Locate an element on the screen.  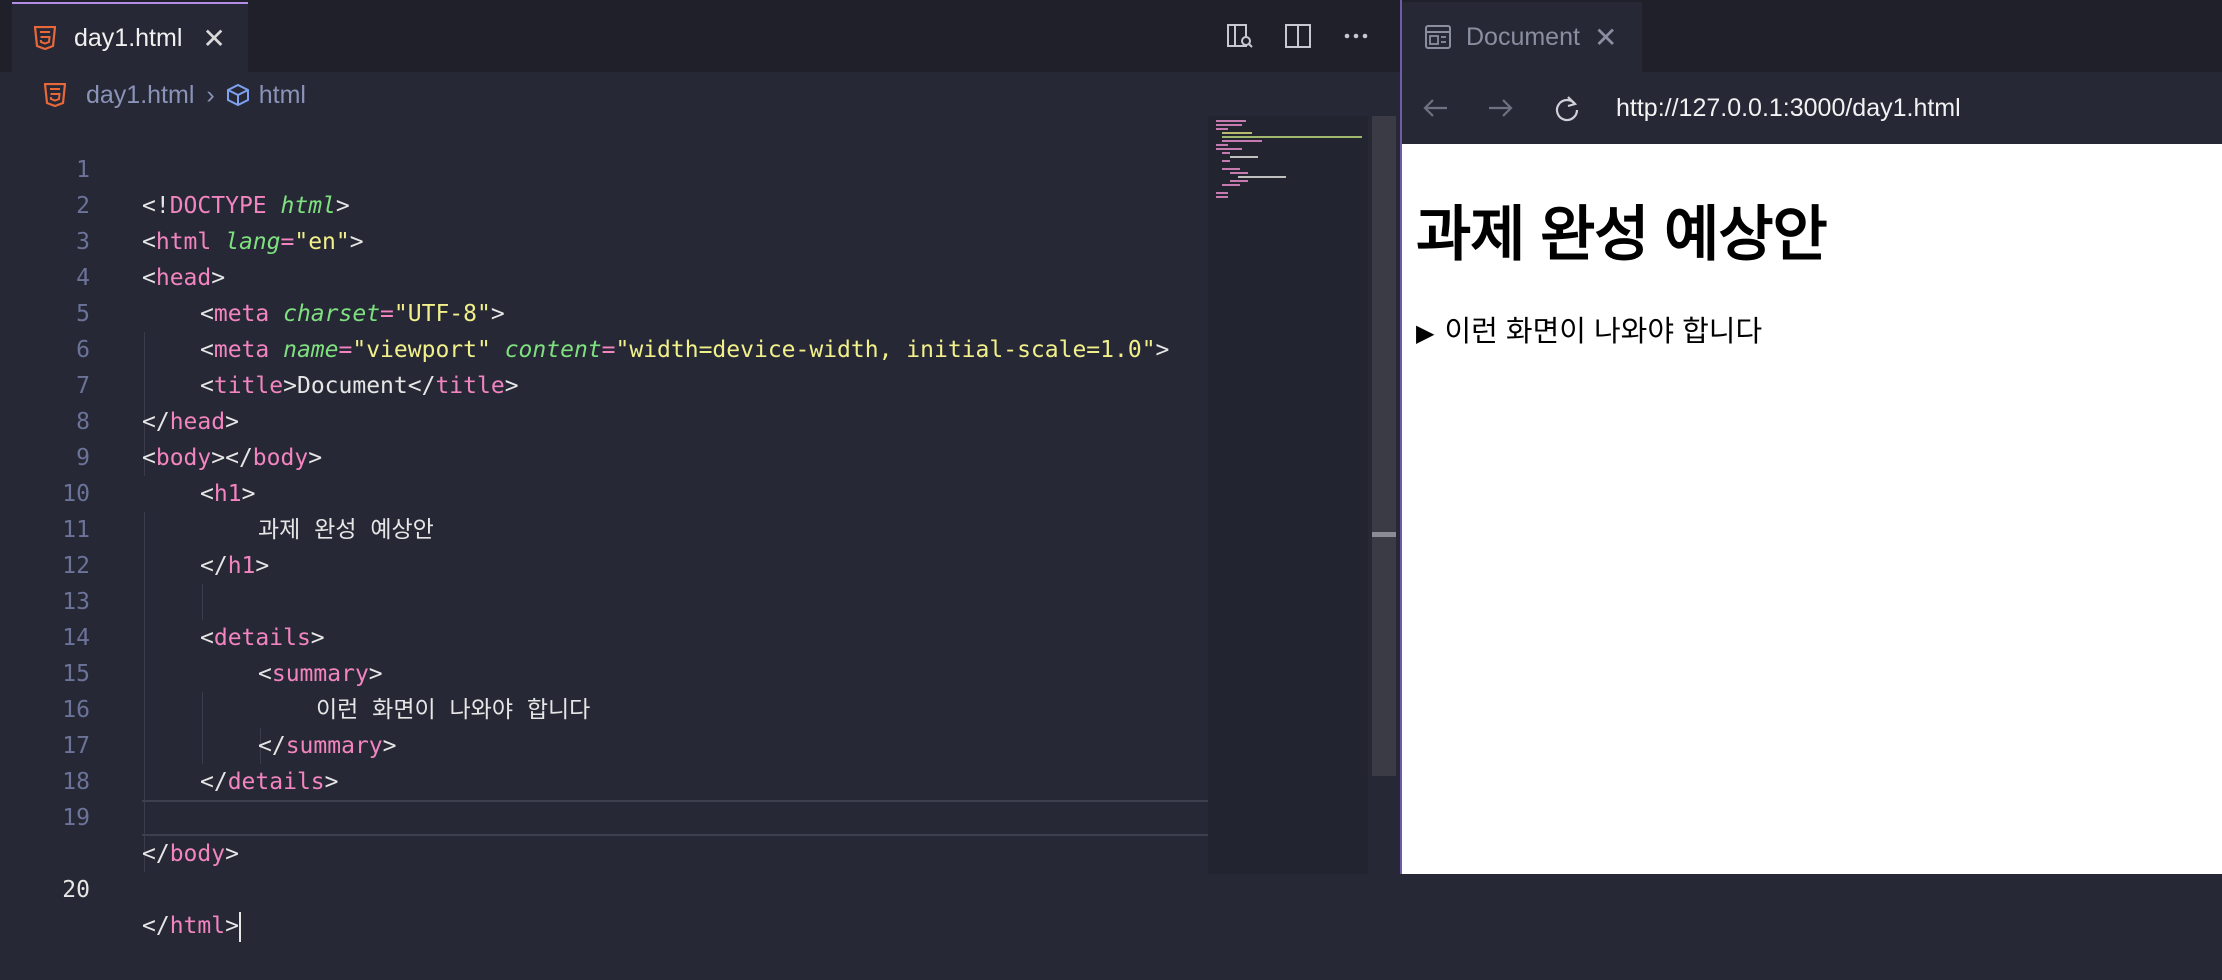
code-line-17: 17 </details> is located at coordinates (604, 743).